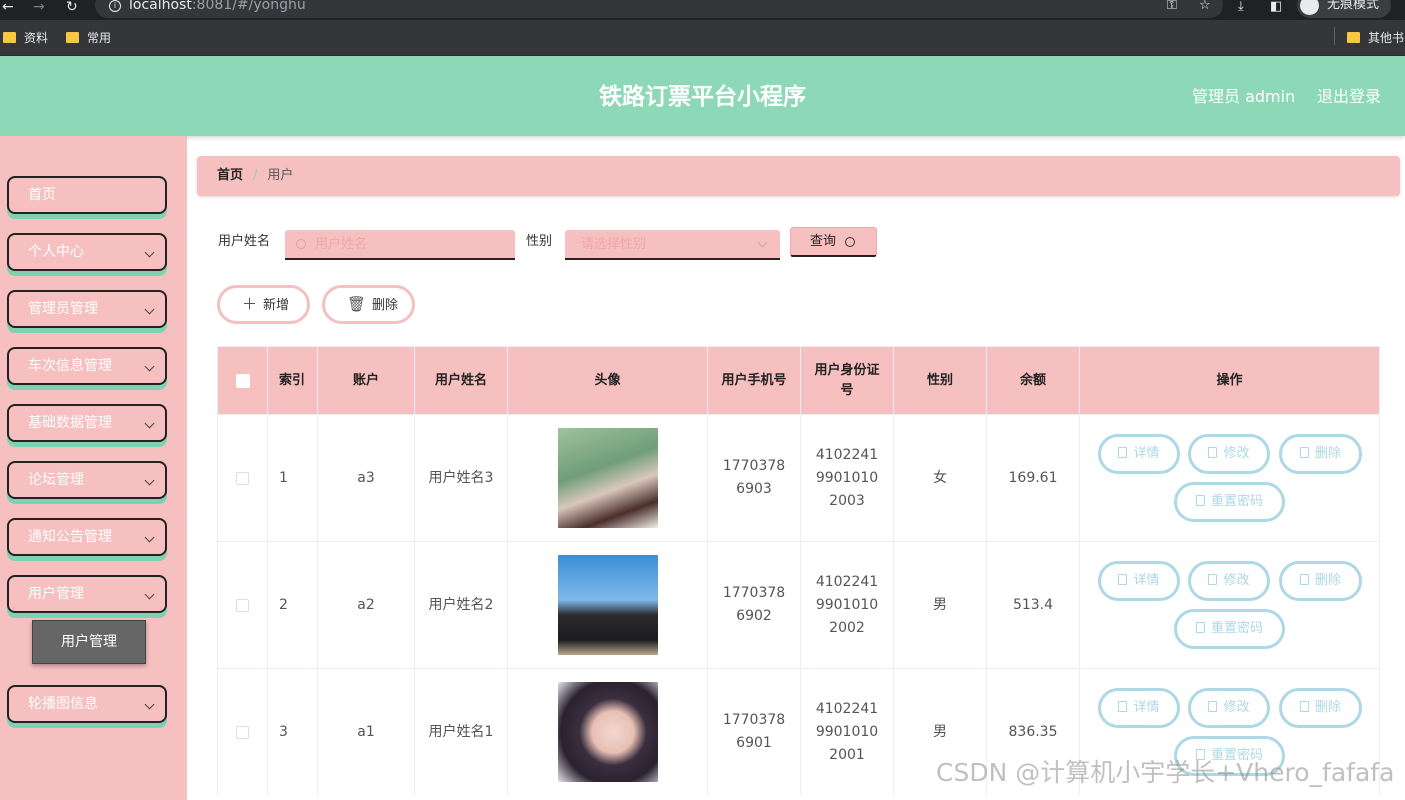  Describe the element at coordinates (672, 245) in the screenshot. I see `gender-select: 请选择性别` at that location.